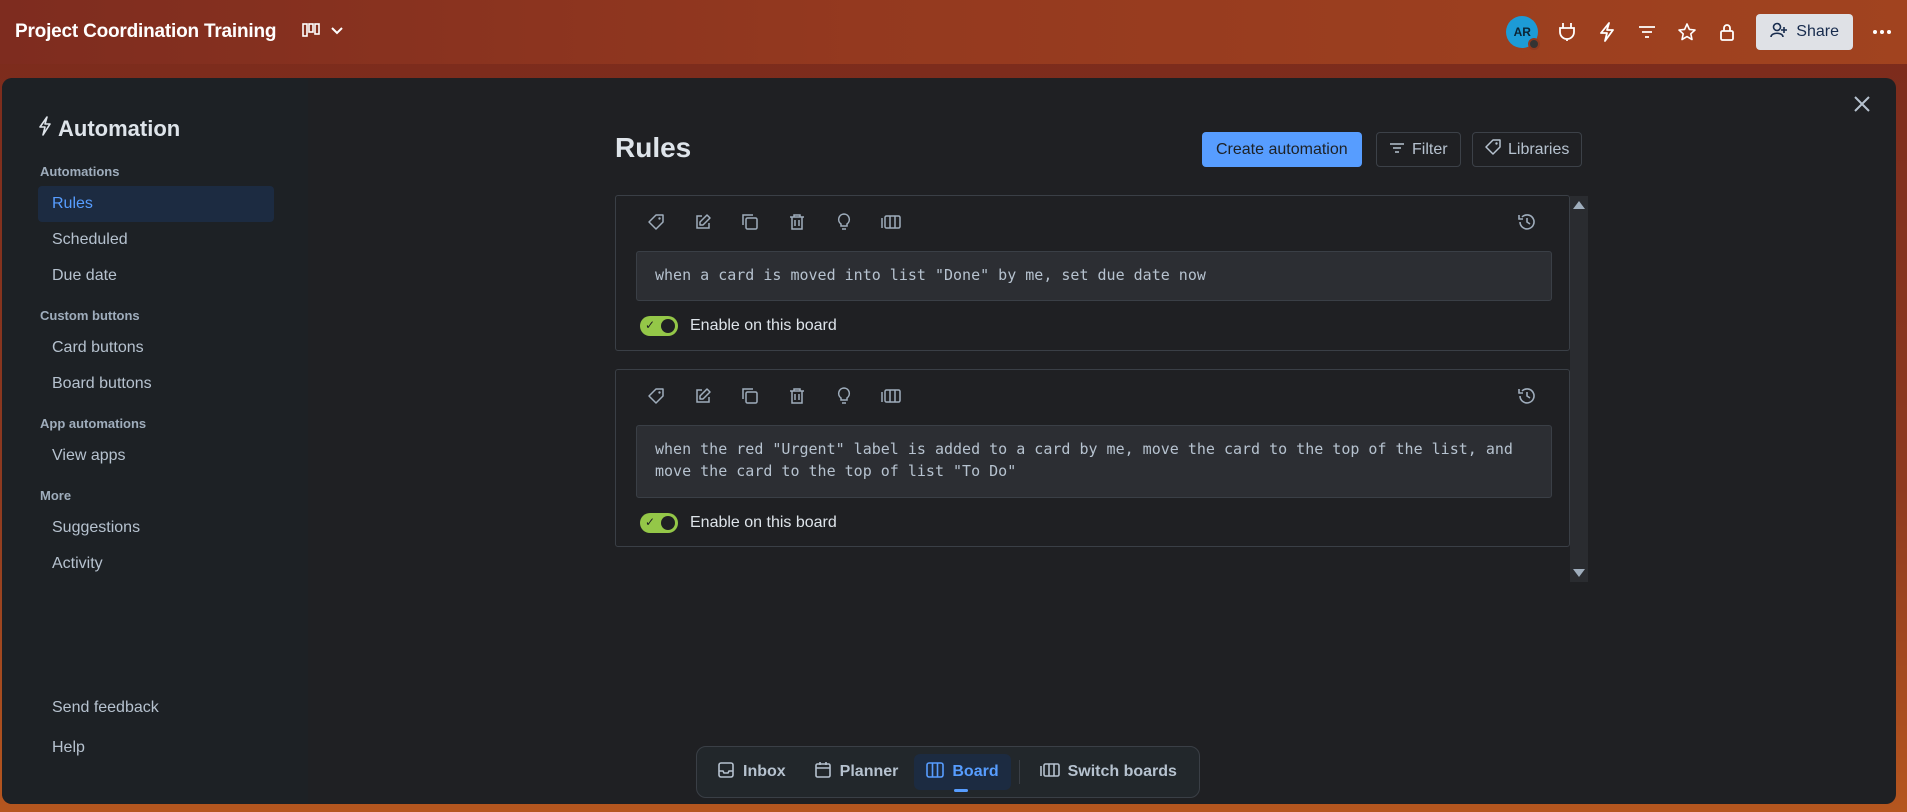  Describe the element at coordinates (56, 495) in the screenshot. I see `section-more: More` at that location.